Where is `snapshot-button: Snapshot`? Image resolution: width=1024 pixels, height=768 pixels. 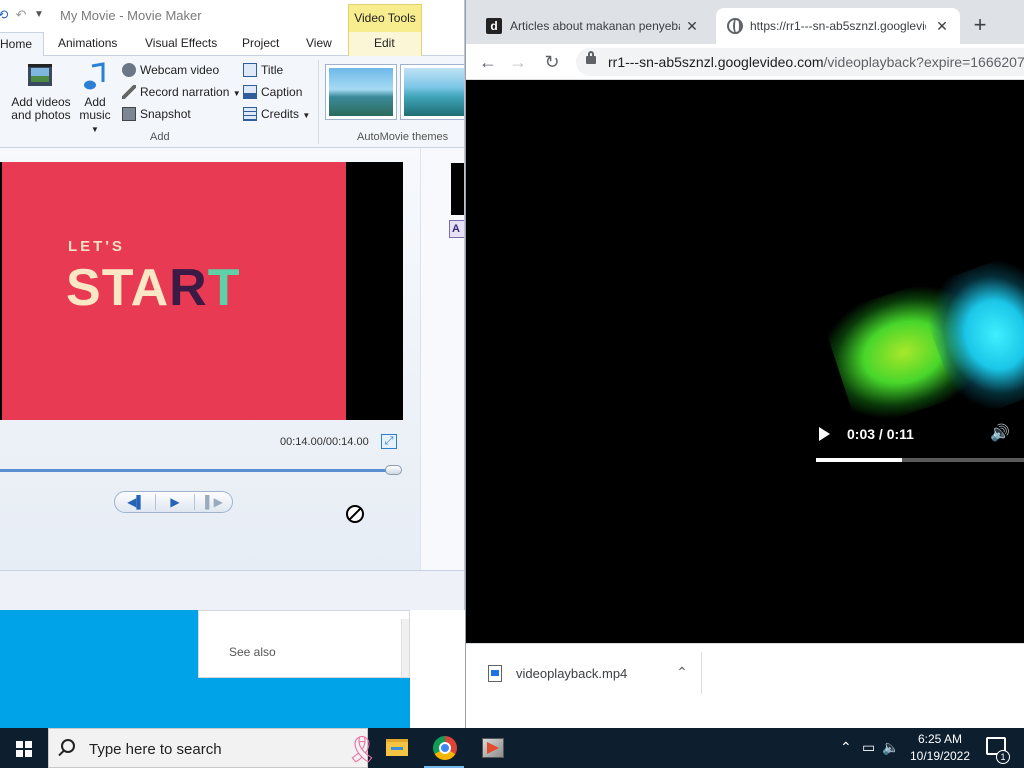
snapshot-button: Snapshot is located at coordinates (156, 114).